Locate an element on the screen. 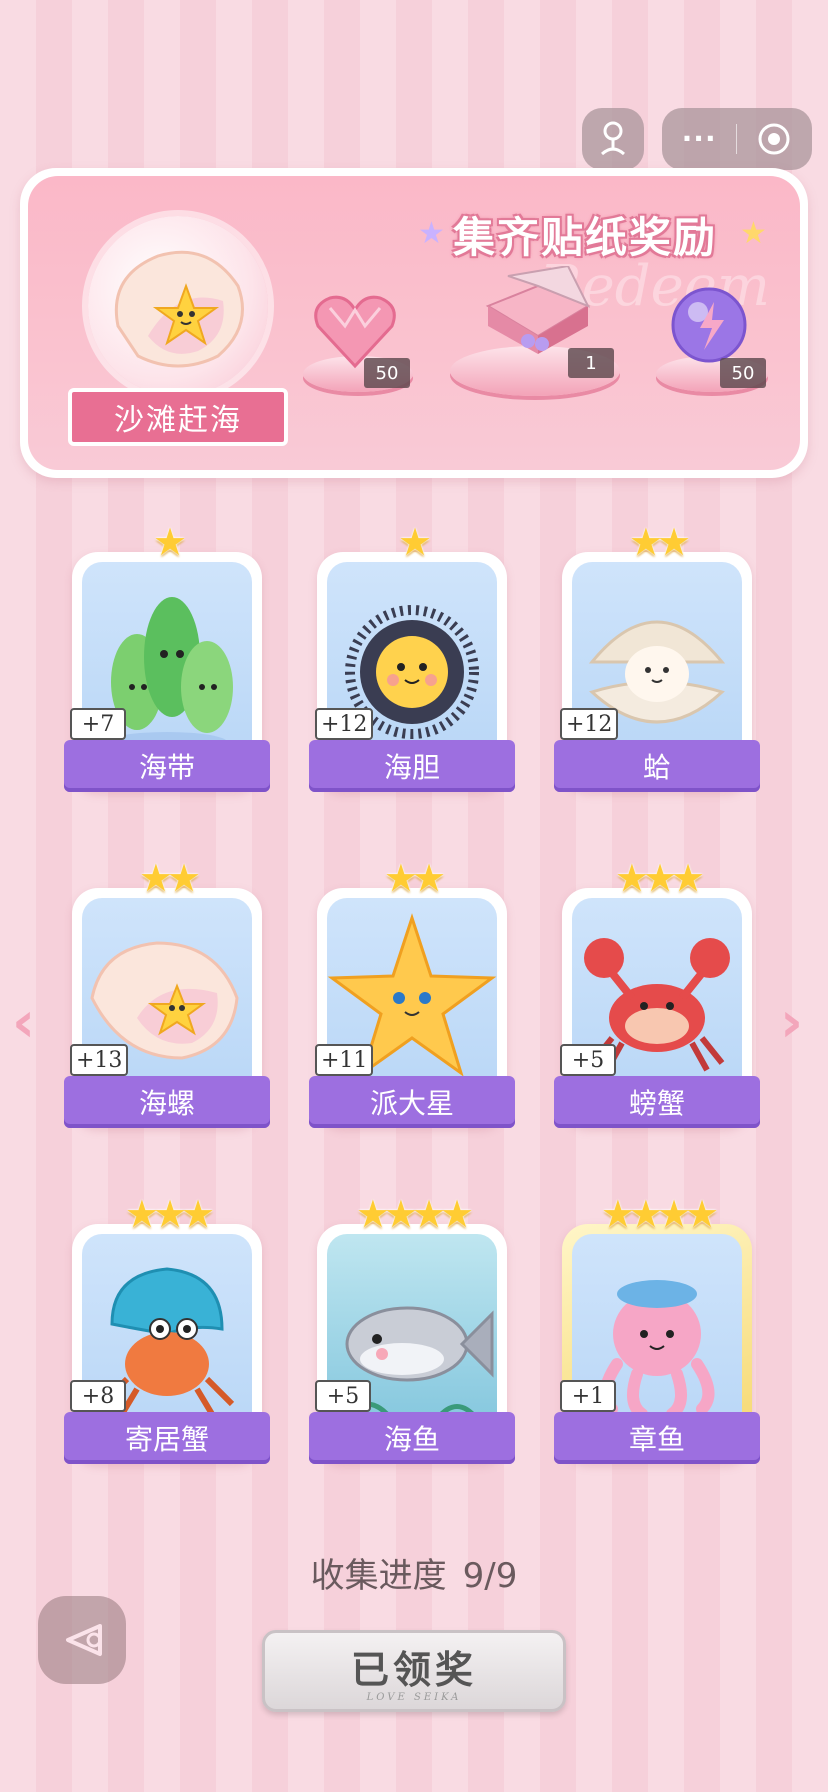  card-name: 章鱼 is located at coordinates (657, 1438).